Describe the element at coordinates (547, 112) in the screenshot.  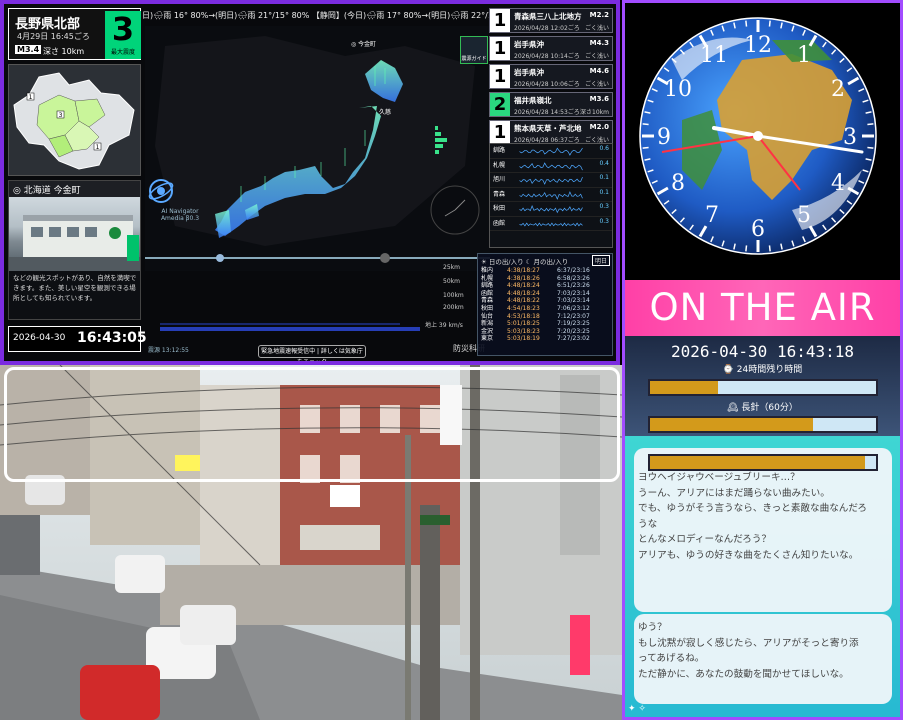
I see `quake-datetime: 2026/04/28 14:53ごろ` at that location.